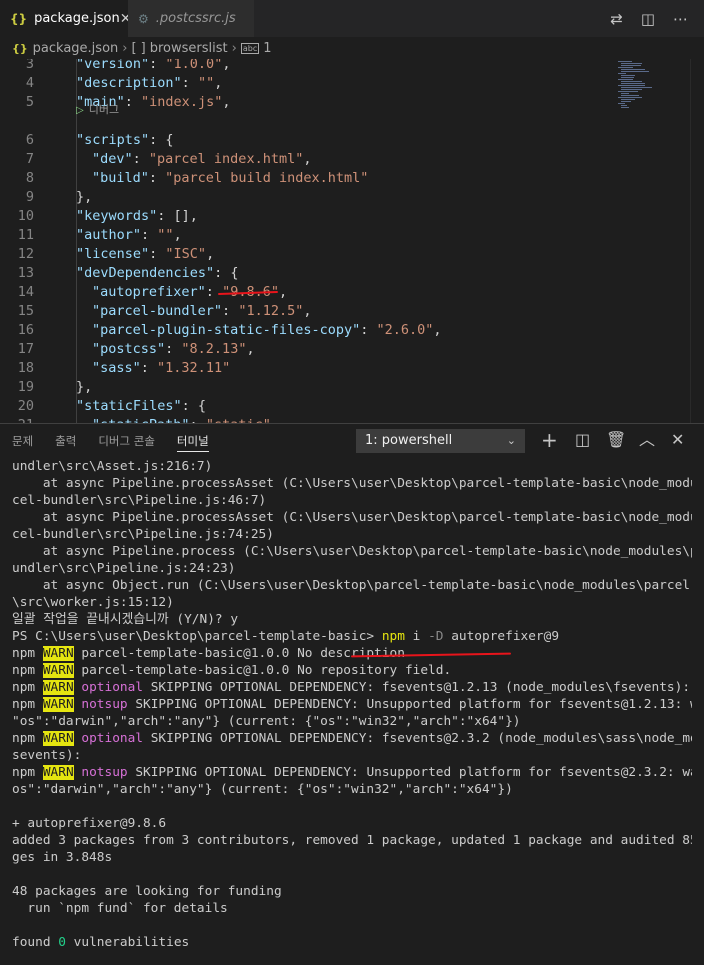 This screenshot has height=965, width=704. Describe the element at coordinates (307, 197) in the screenshot. I see `code-line: 9},` at that location.